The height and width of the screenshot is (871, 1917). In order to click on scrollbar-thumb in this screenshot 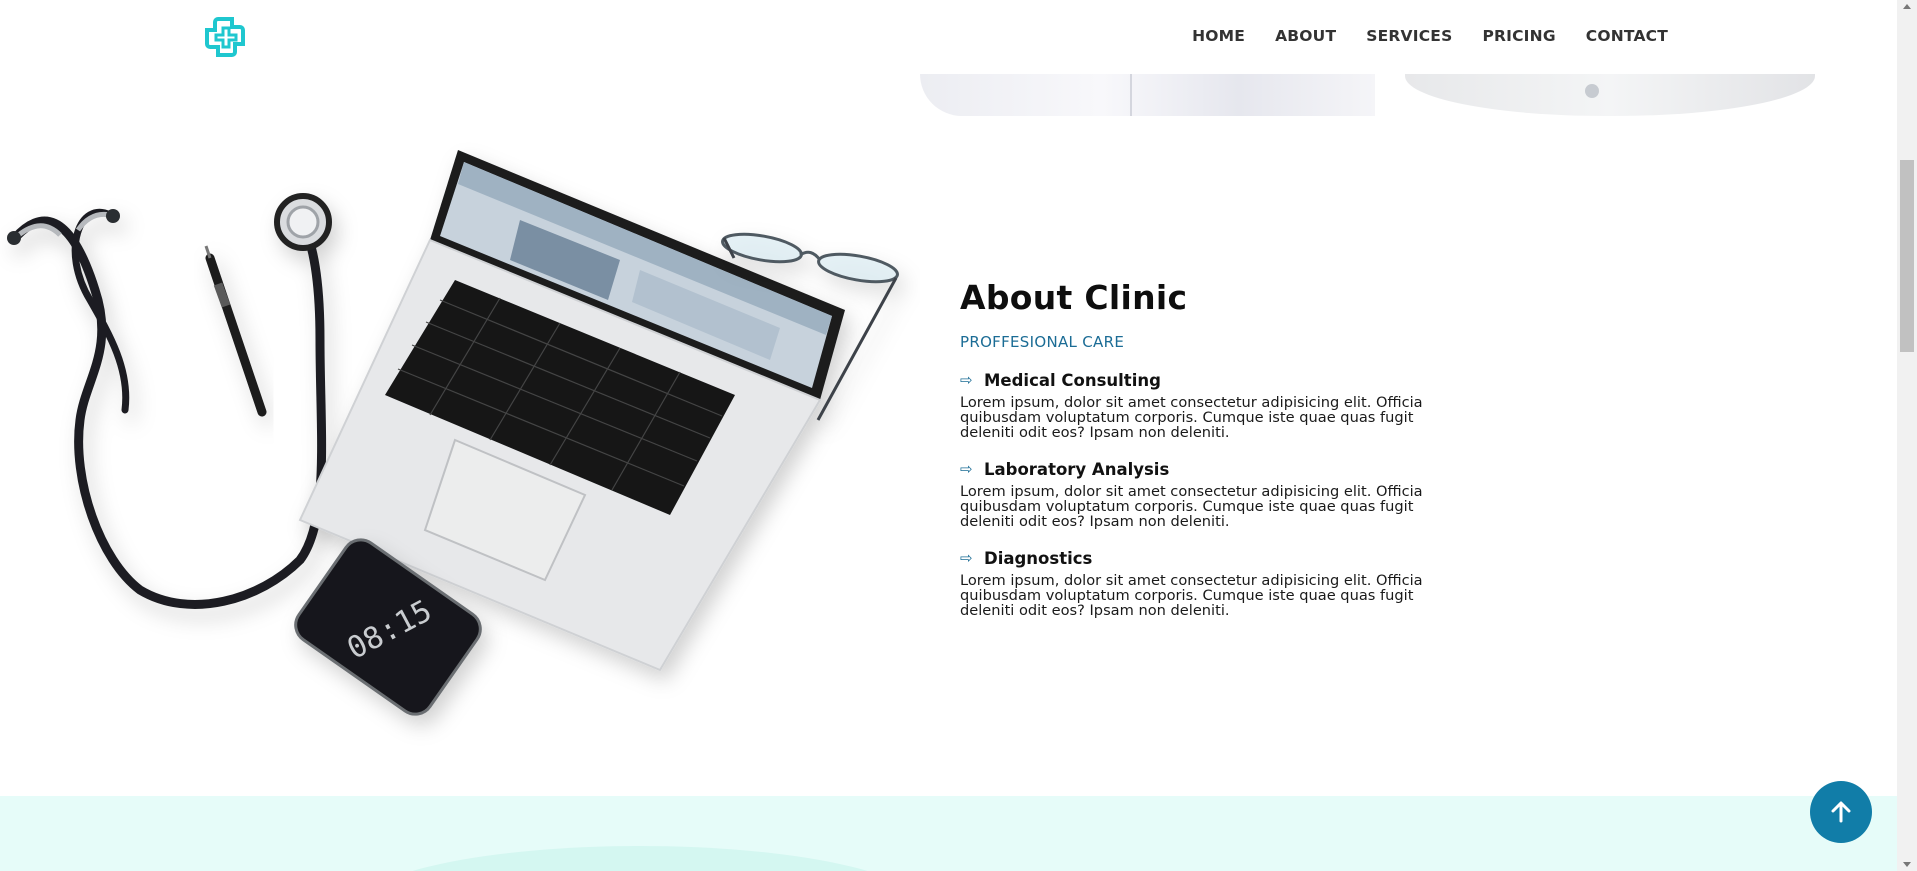, I will do `click(1907, 256)`.